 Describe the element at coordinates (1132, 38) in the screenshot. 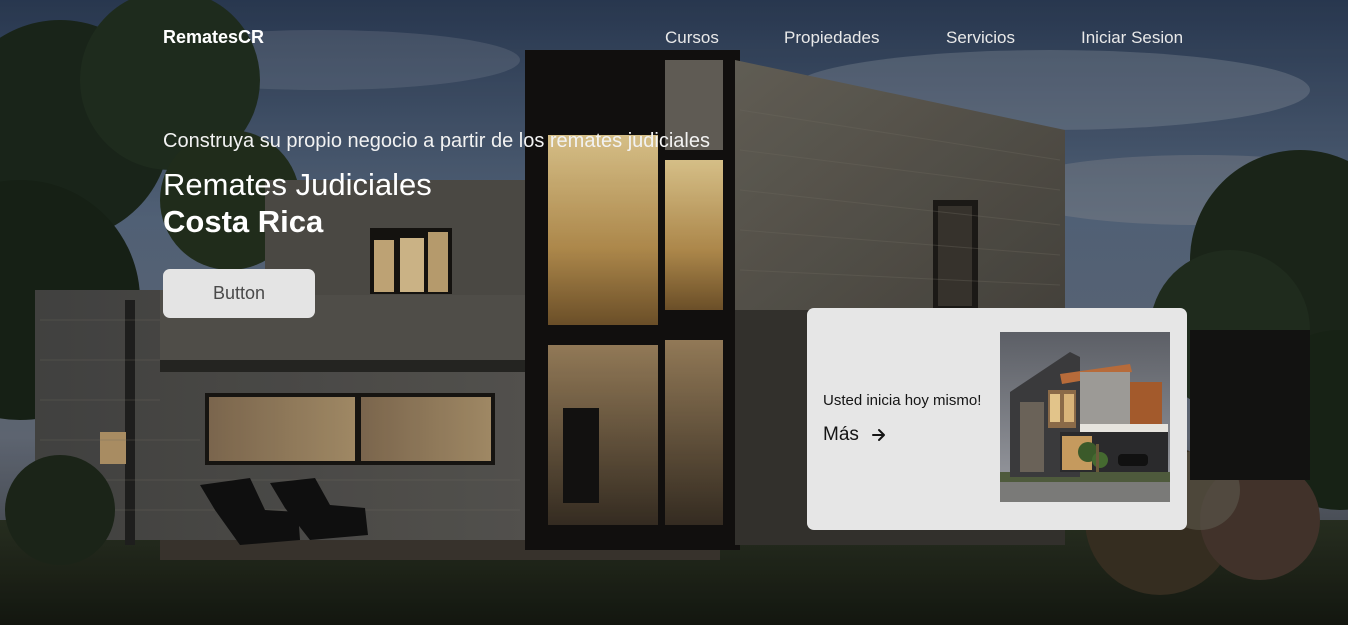

I see `nav-link-iniciar-sesion: Iniciar Sesion` at that location.